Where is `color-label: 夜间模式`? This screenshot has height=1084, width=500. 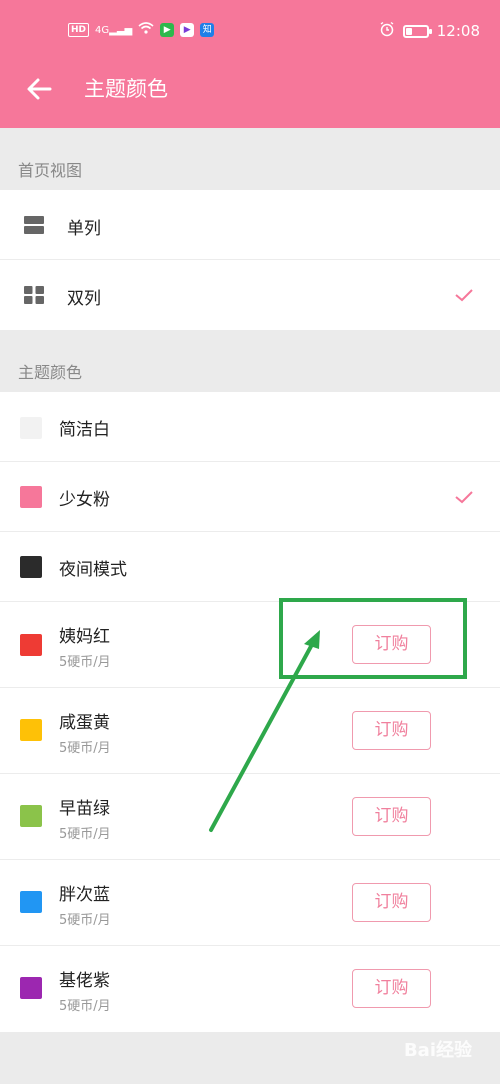 color-label: 夜间模式 is located at coordinates (93, 570).